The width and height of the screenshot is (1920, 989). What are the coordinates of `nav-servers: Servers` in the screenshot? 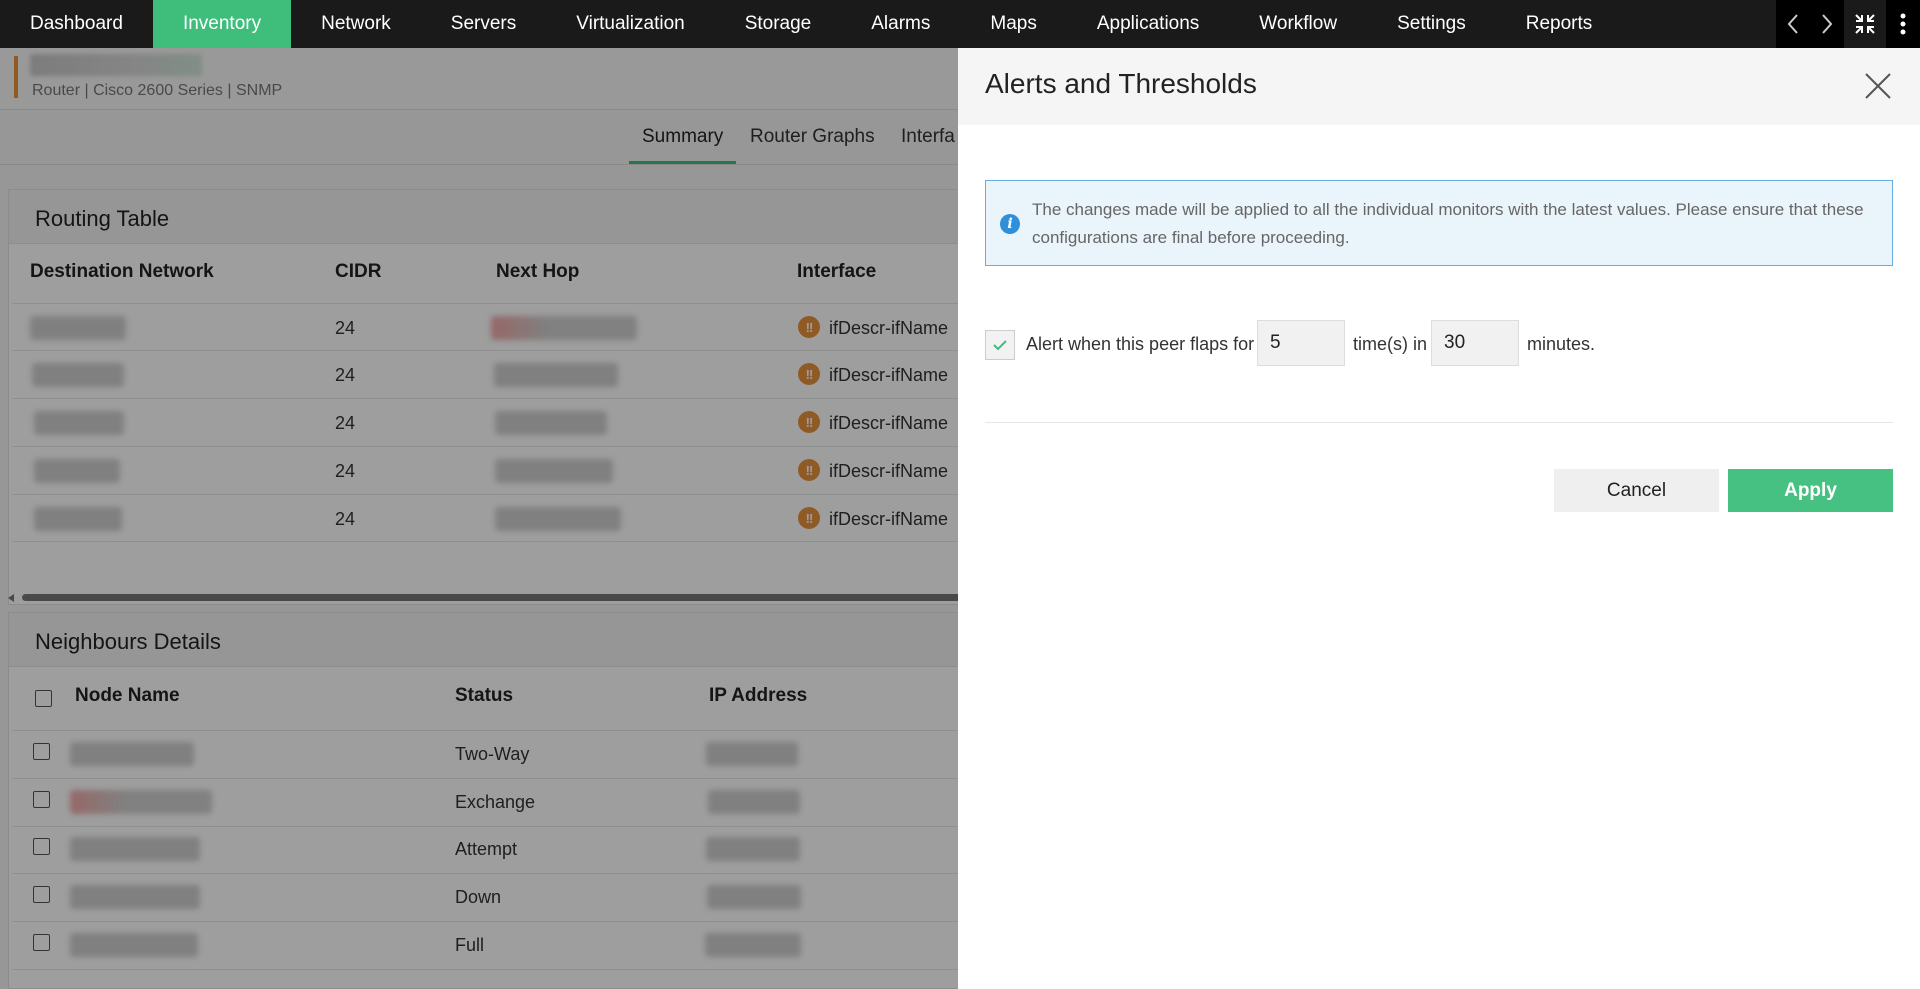 It's located at (483, 24).